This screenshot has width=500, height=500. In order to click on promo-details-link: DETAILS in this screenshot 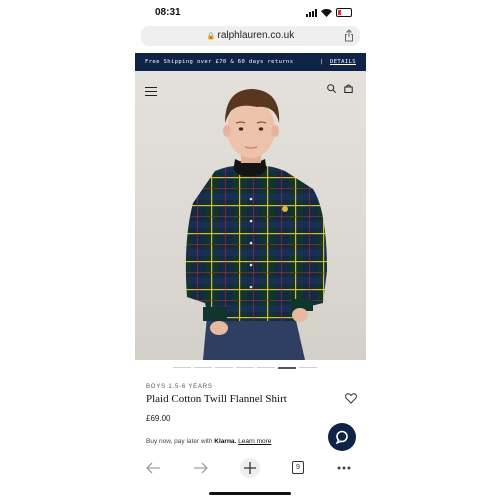, I will do `click(343, 62)`.